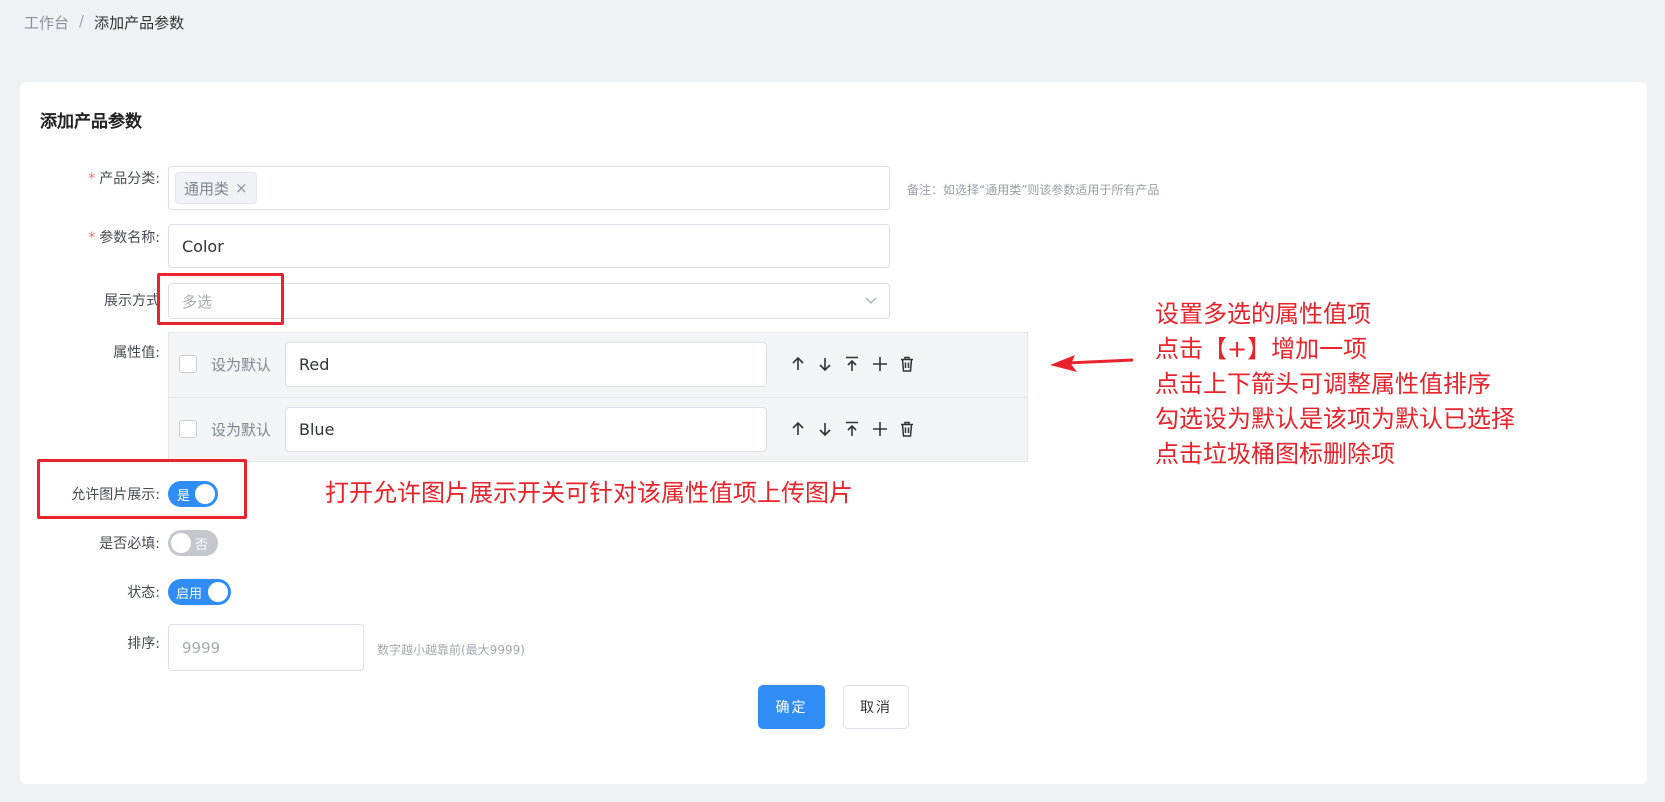 The height and width of the screenshot is (802, 1665). What do you see at coordinates (791, 707) in the screenshot?
I see `confirm-button: 确定` at bounding box center [791, 707].